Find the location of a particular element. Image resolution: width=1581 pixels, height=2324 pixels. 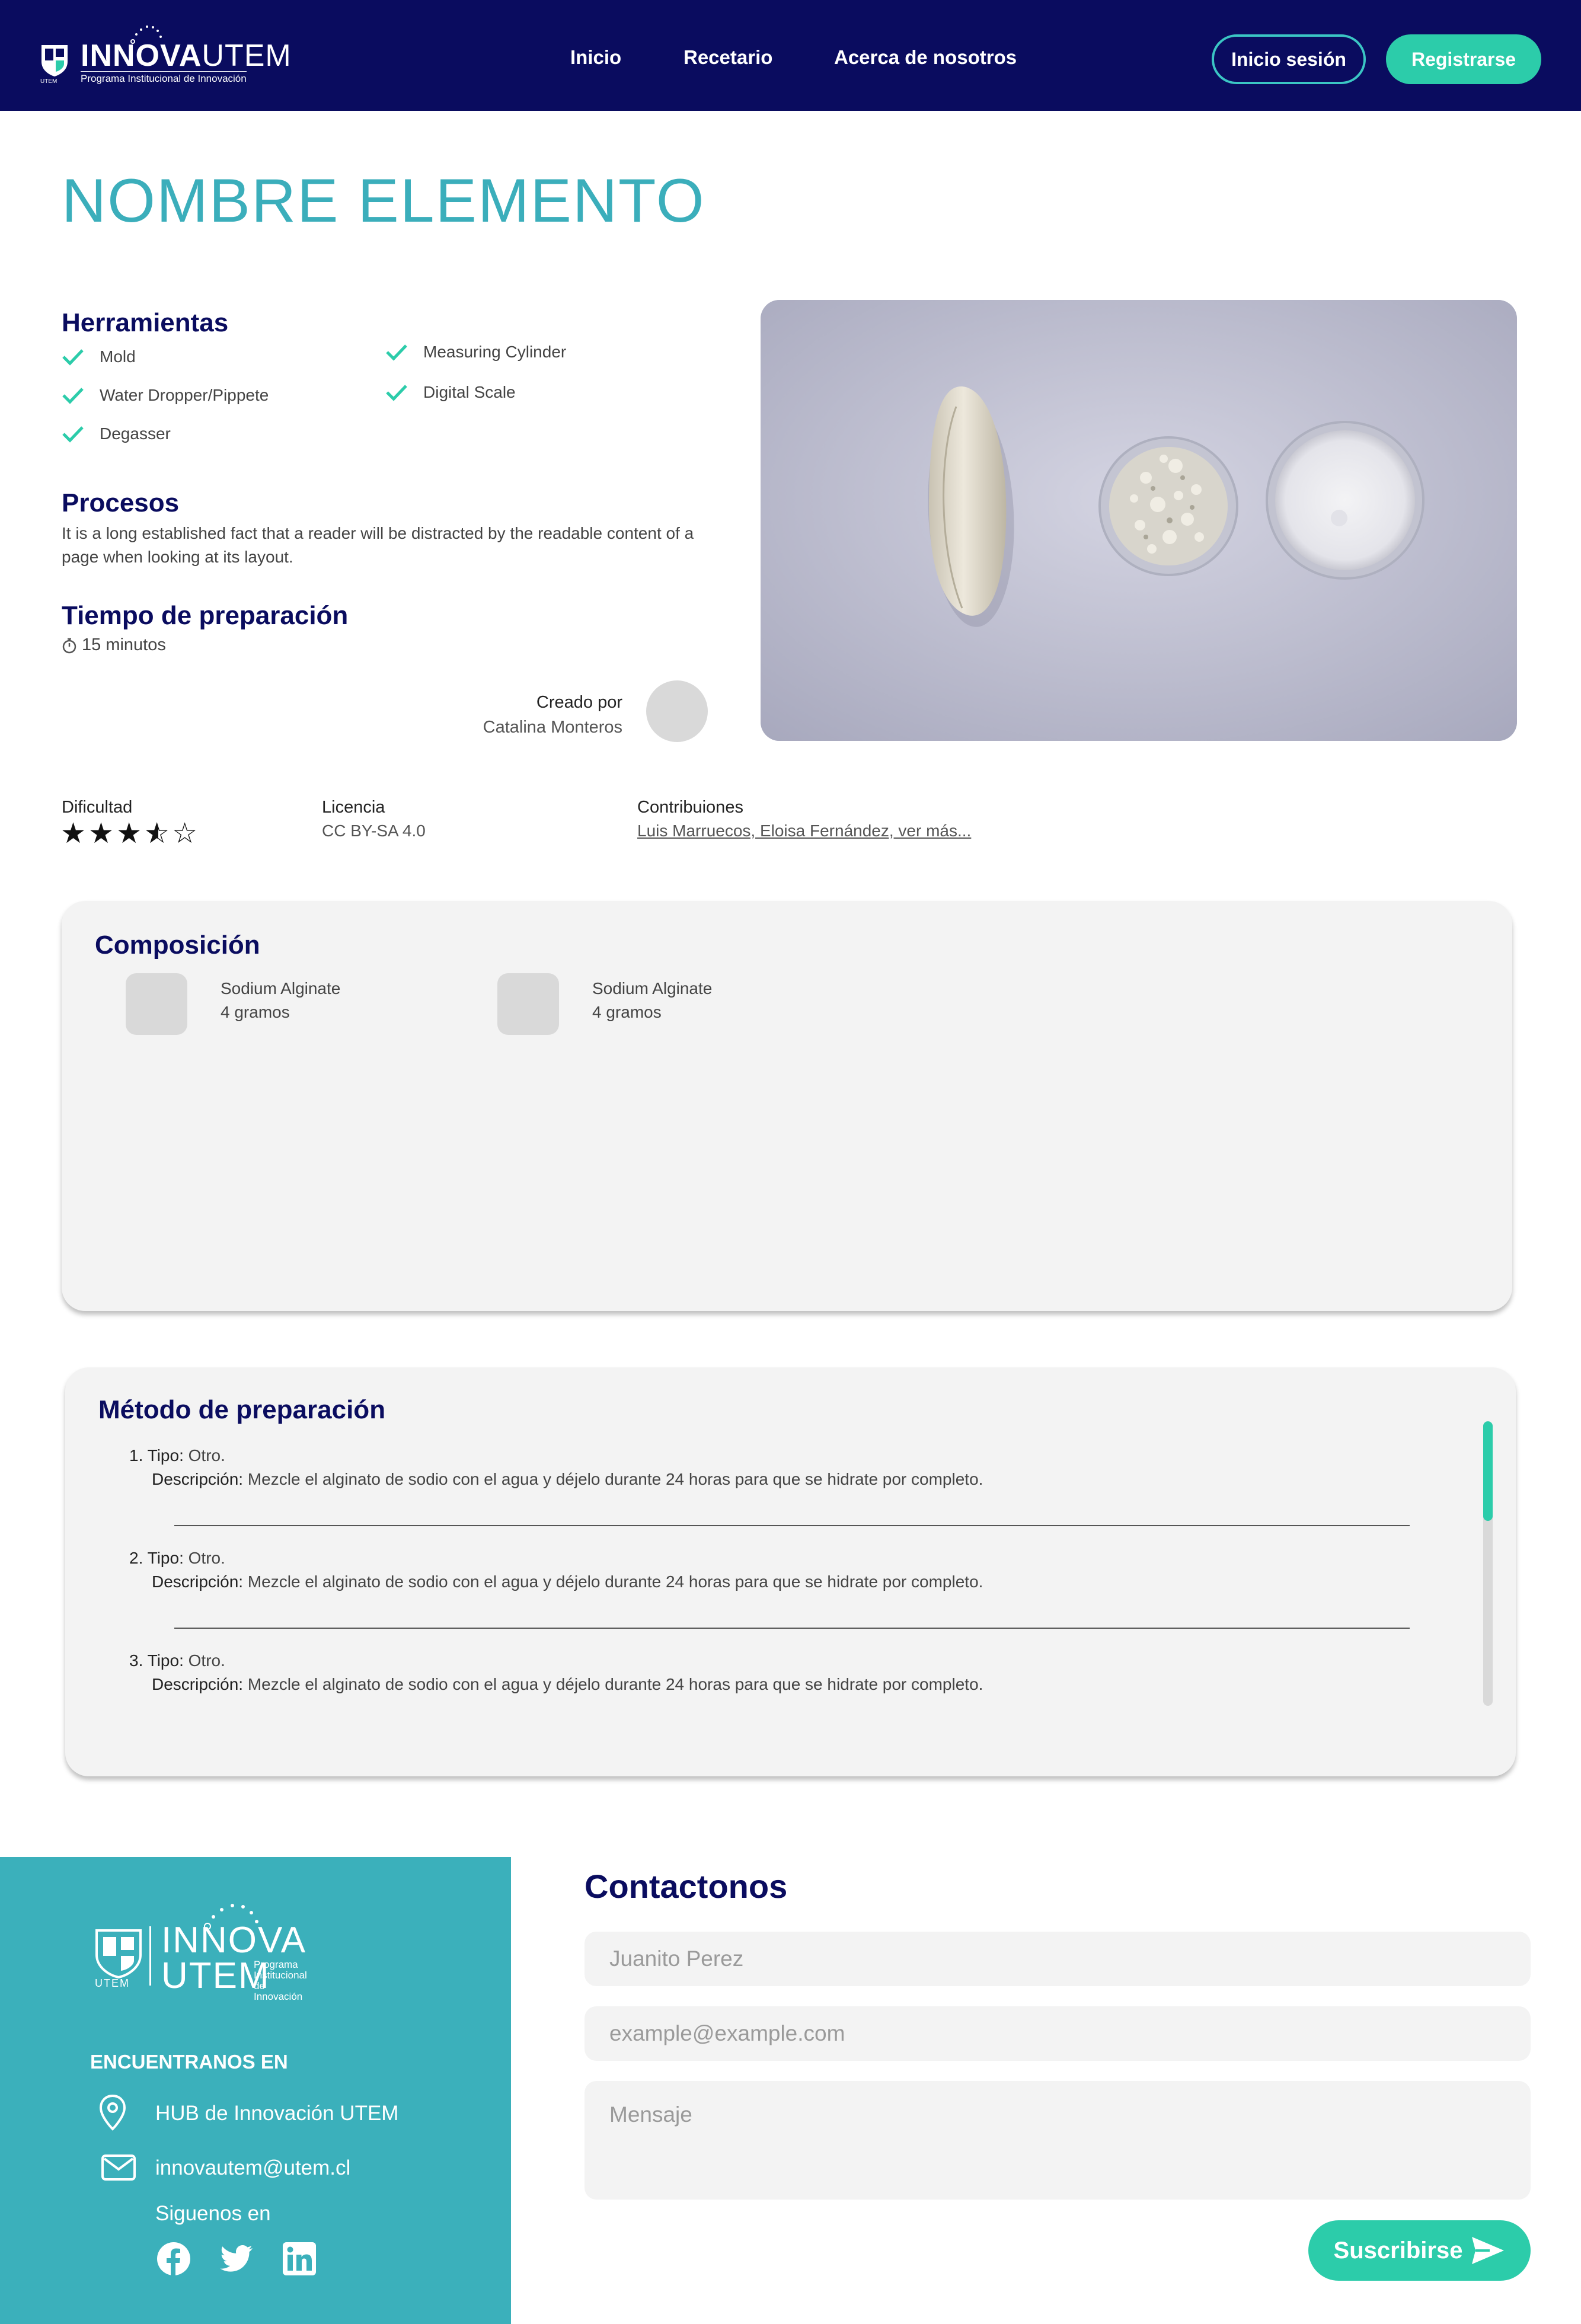

contact-name-input is located at coordinates (1058, 1959).